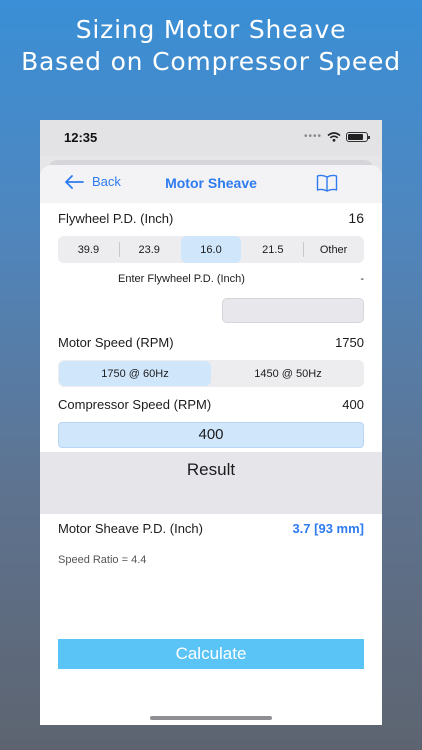 The image size is (422, 750). I want to click on motor-option-50hz: 1450 @ 50Hz, so click(288, 373).